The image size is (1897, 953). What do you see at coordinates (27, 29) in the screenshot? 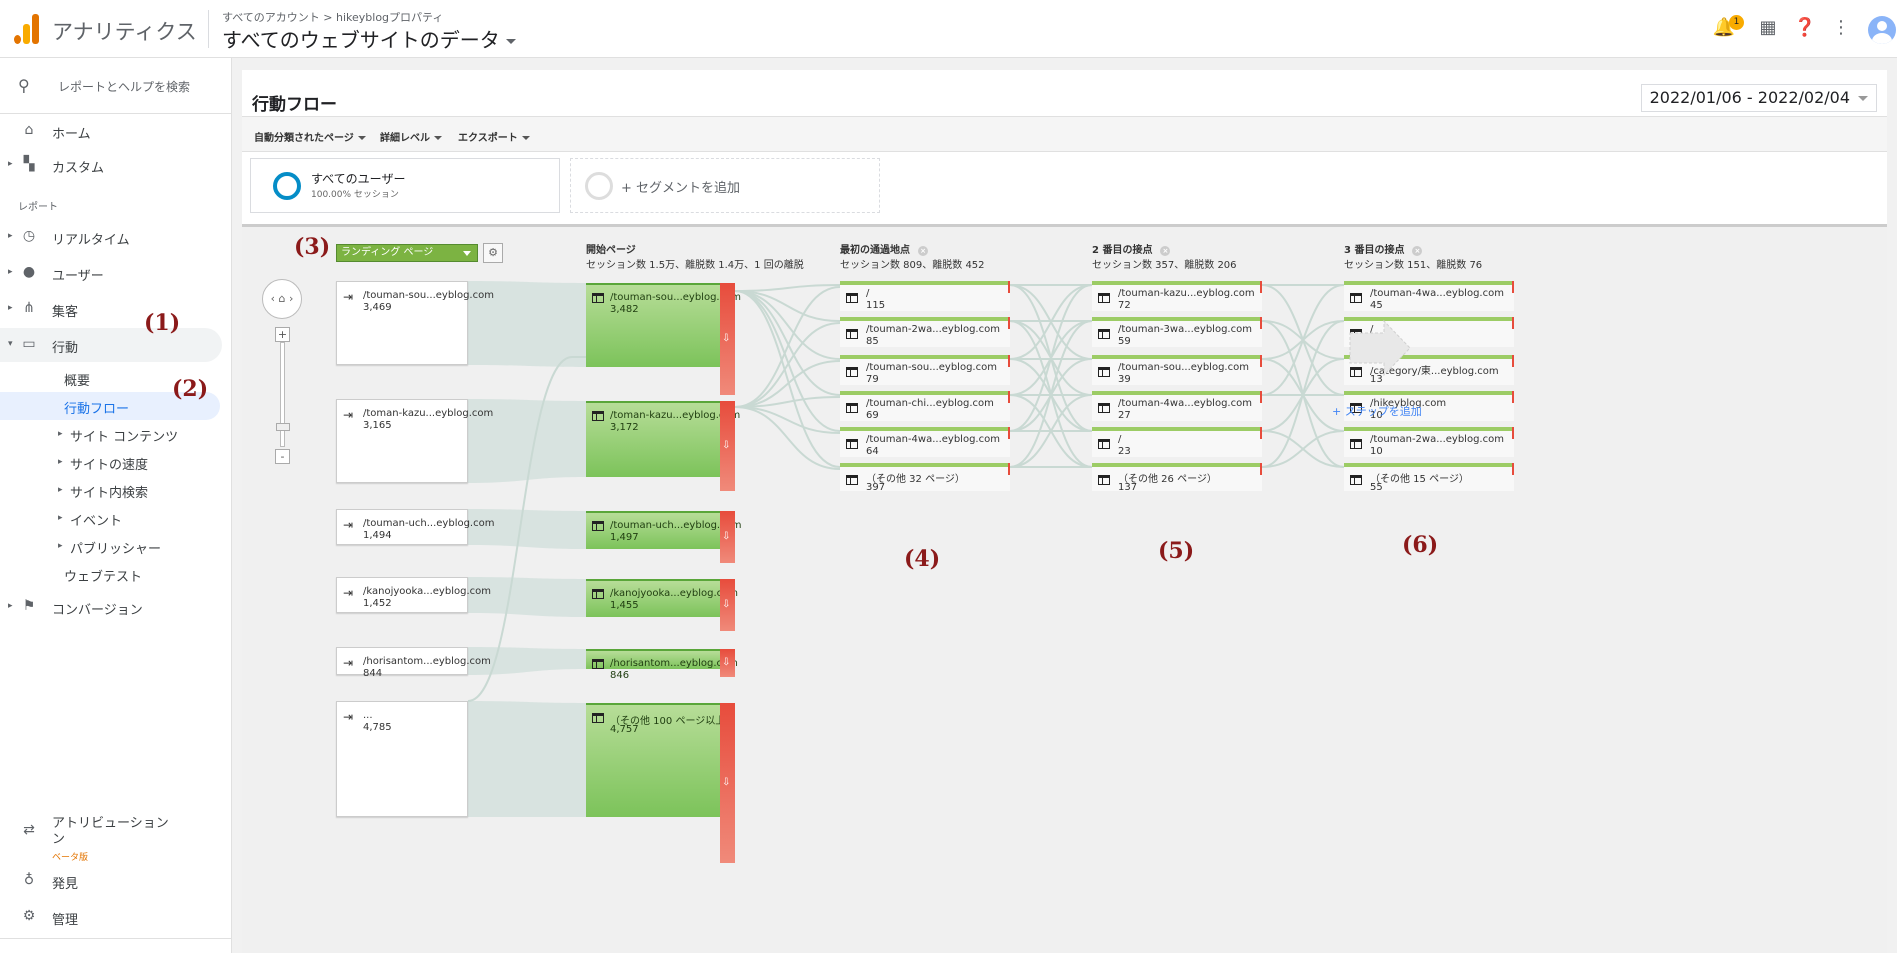
I see `analytics-logo-icon` at bounding box center [27, 29].